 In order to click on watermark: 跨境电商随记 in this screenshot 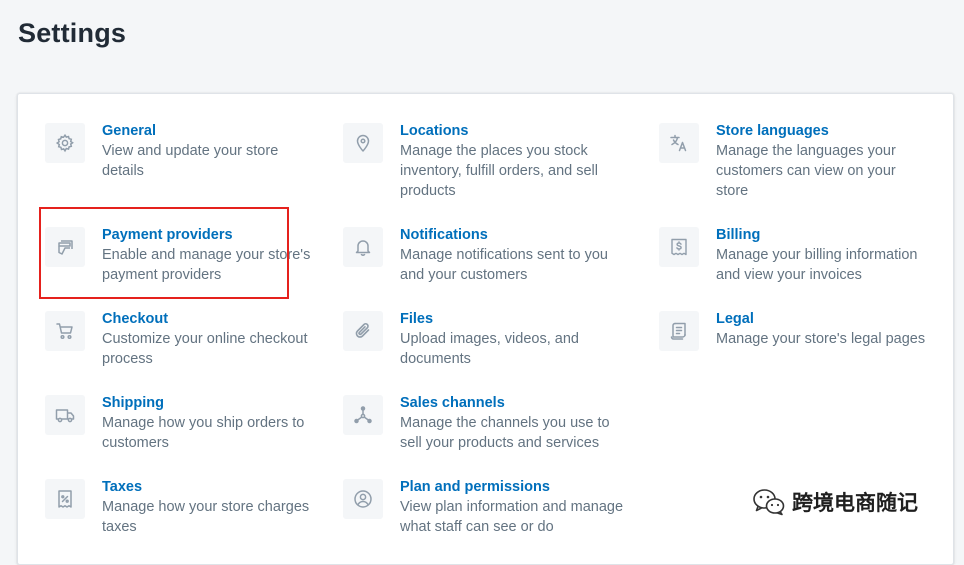, I will do `click(835, 502)`.